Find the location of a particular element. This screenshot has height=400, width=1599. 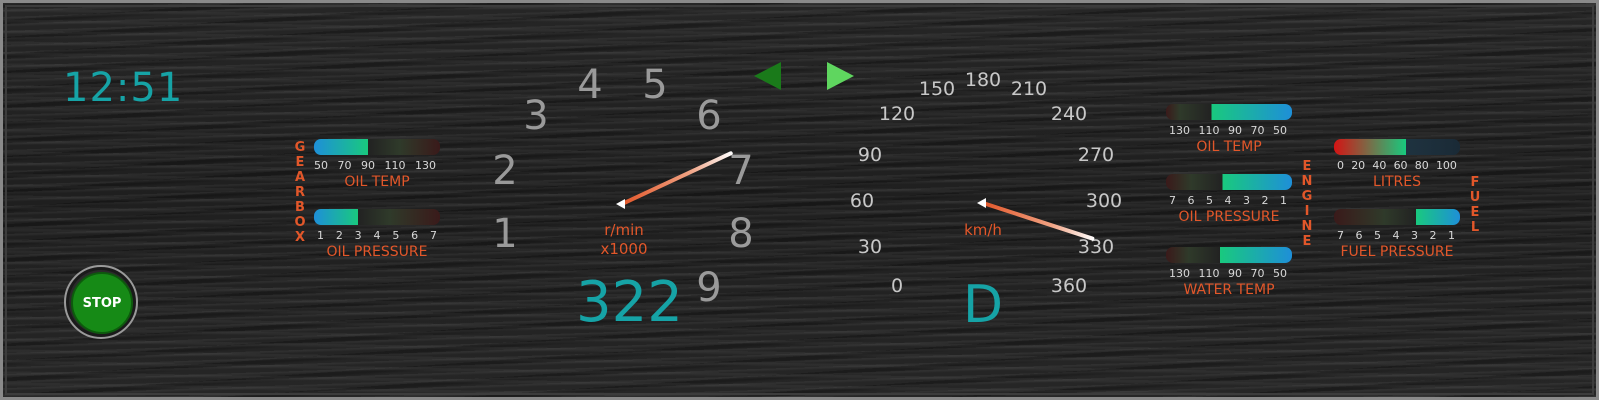

engine-oil-pressure-bar is located at coordinates (1229, 182).